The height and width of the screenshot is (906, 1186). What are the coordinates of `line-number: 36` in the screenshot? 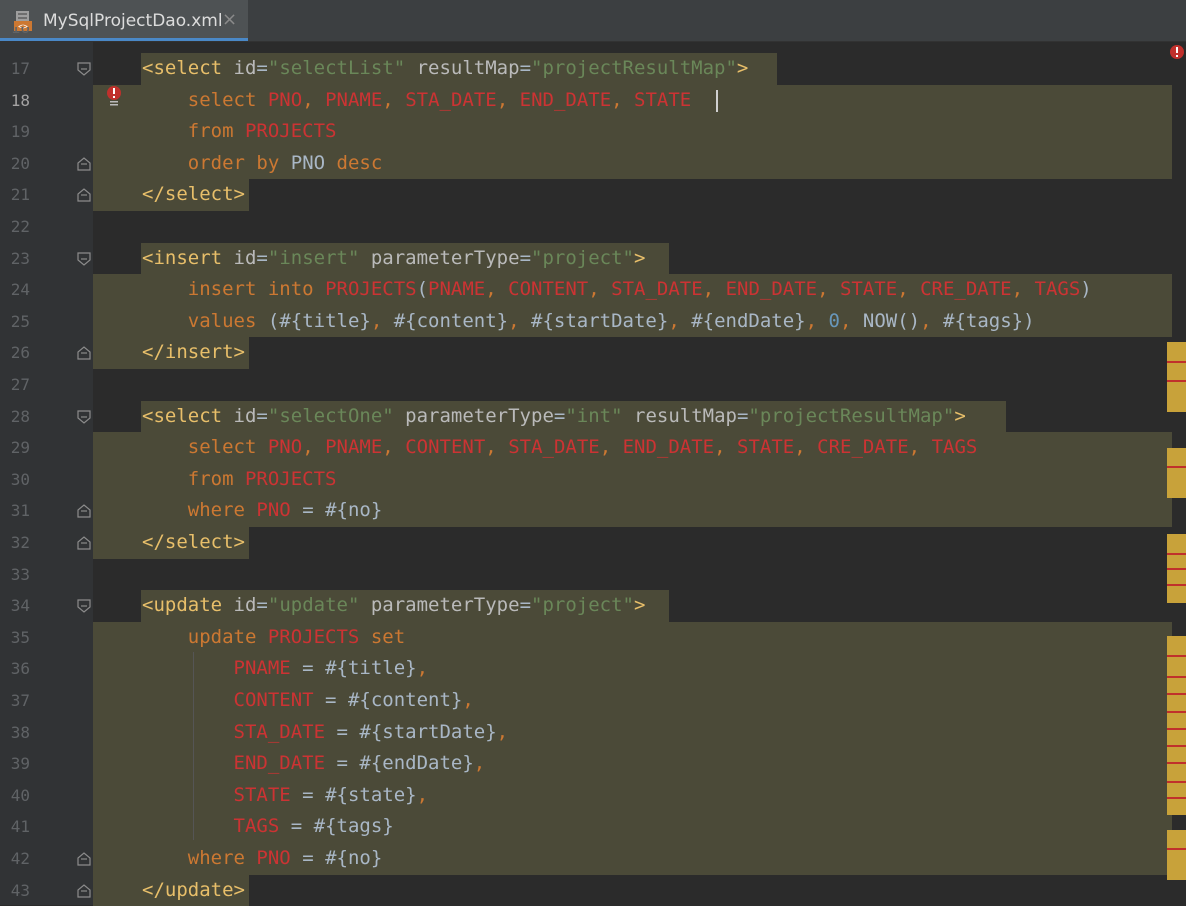 It's located at (20, 669).